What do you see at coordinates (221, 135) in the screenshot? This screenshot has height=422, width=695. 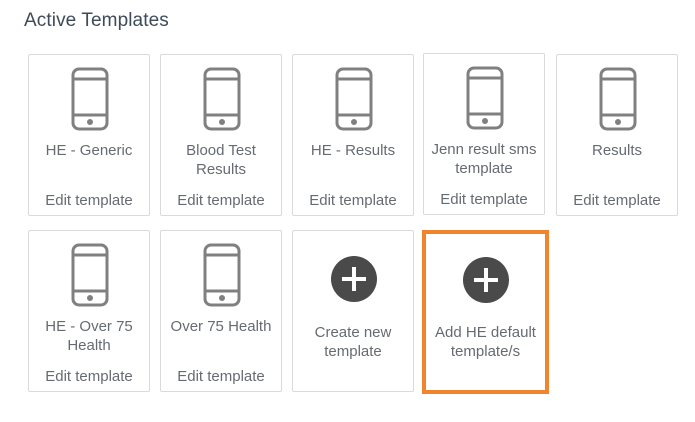 I see `template-card-blood-test-results: Blood Test Results Edit template` at bounding box center [221, 135].